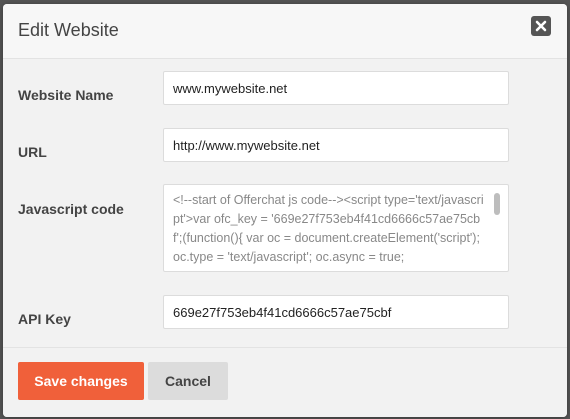 The width and height of the screenshot is (570, 419). What do you see at coordinates (66, 95) in the screenshot?
I see `website-name-label: Website Name` at bounding box center [66, 95].